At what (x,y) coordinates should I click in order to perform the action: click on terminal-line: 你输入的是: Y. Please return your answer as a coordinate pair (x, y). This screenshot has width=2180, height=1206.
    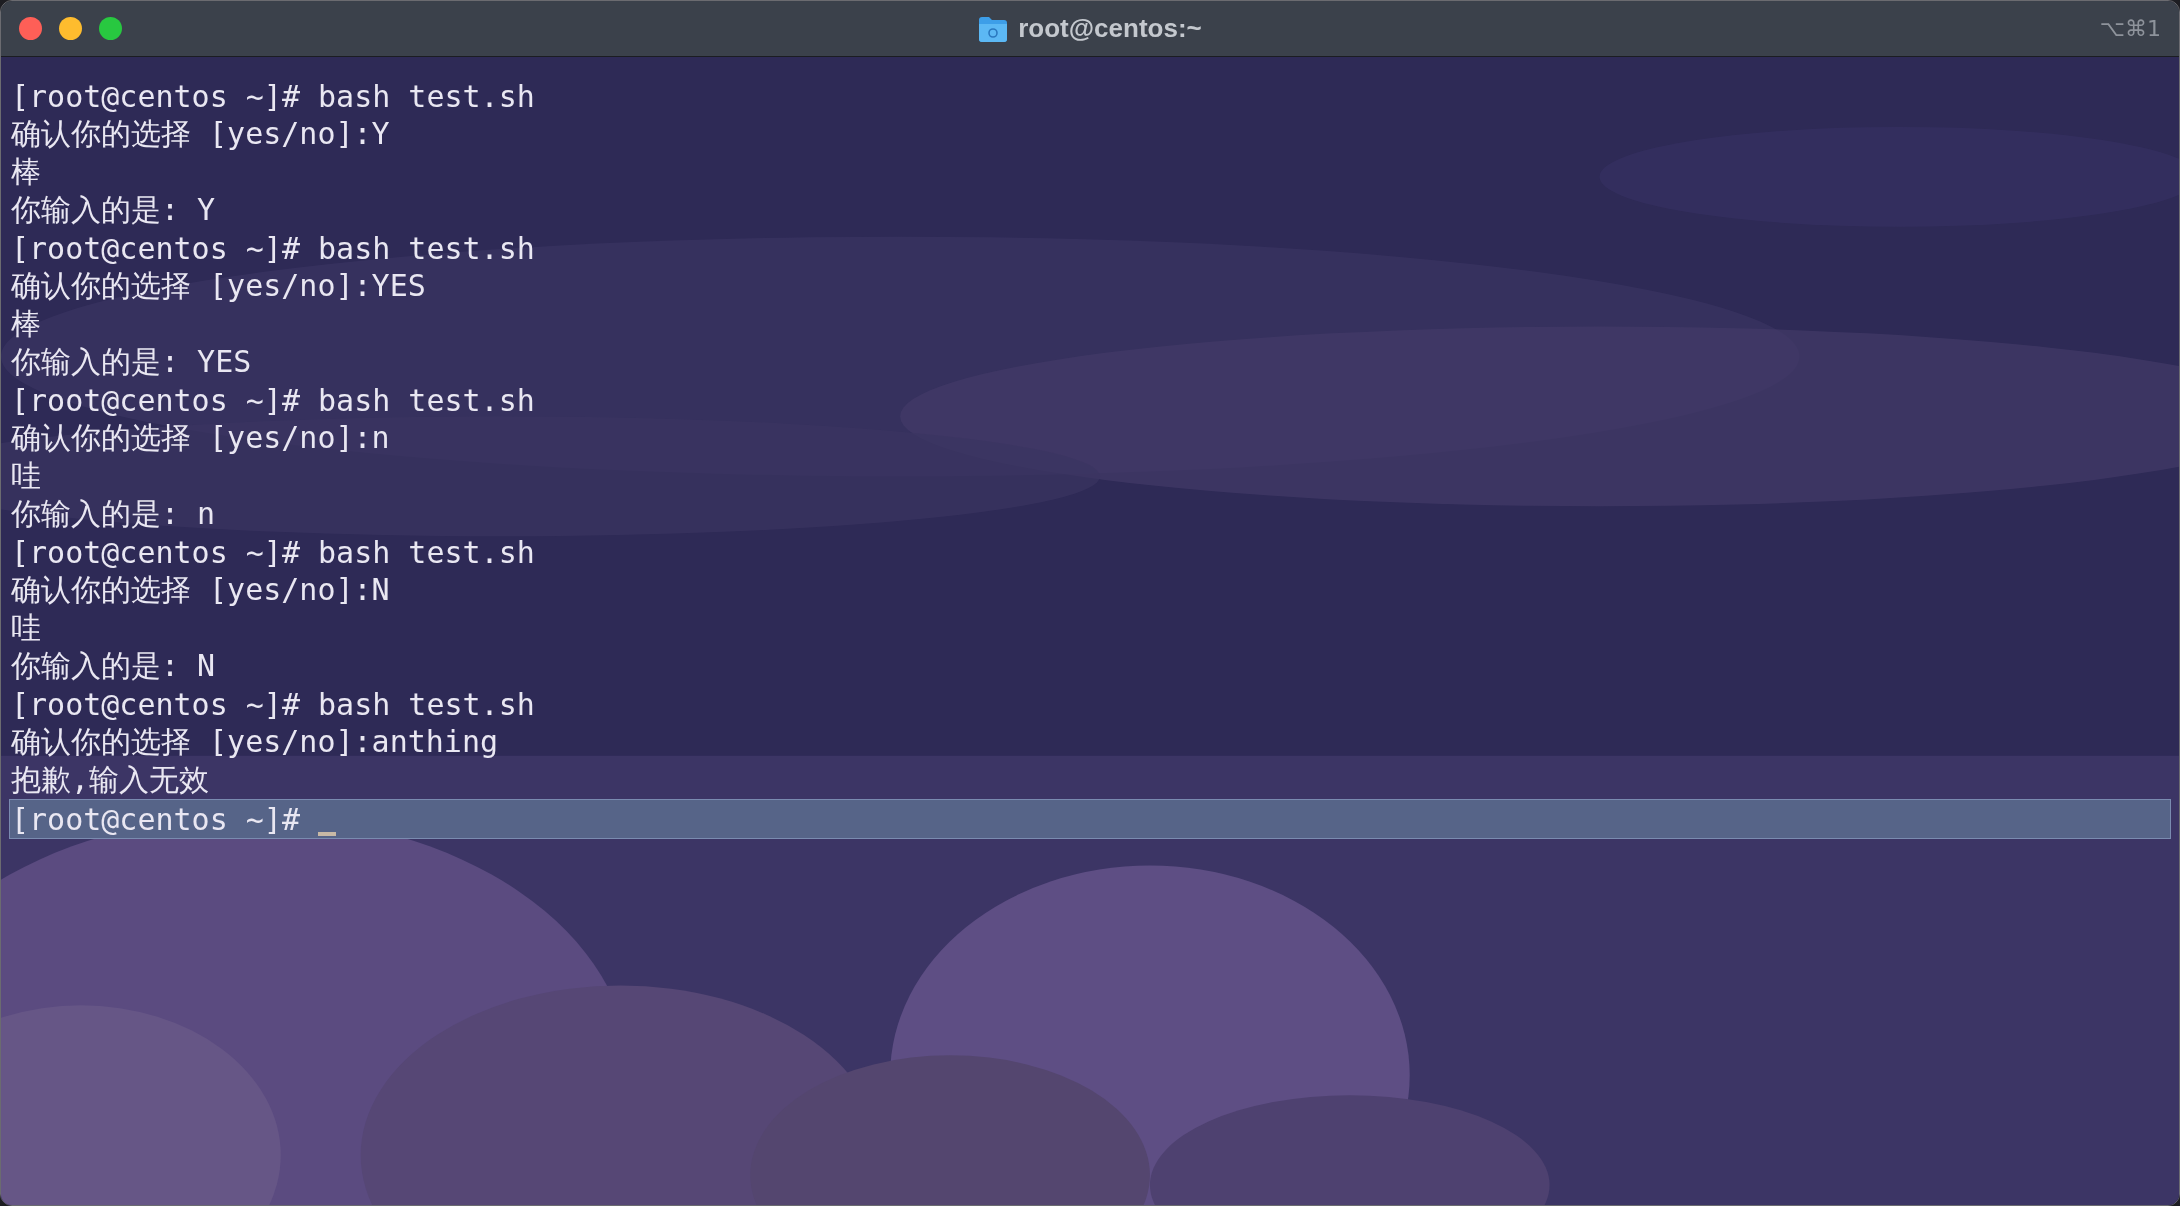
    Looking at the image, I should click on (113, 209).